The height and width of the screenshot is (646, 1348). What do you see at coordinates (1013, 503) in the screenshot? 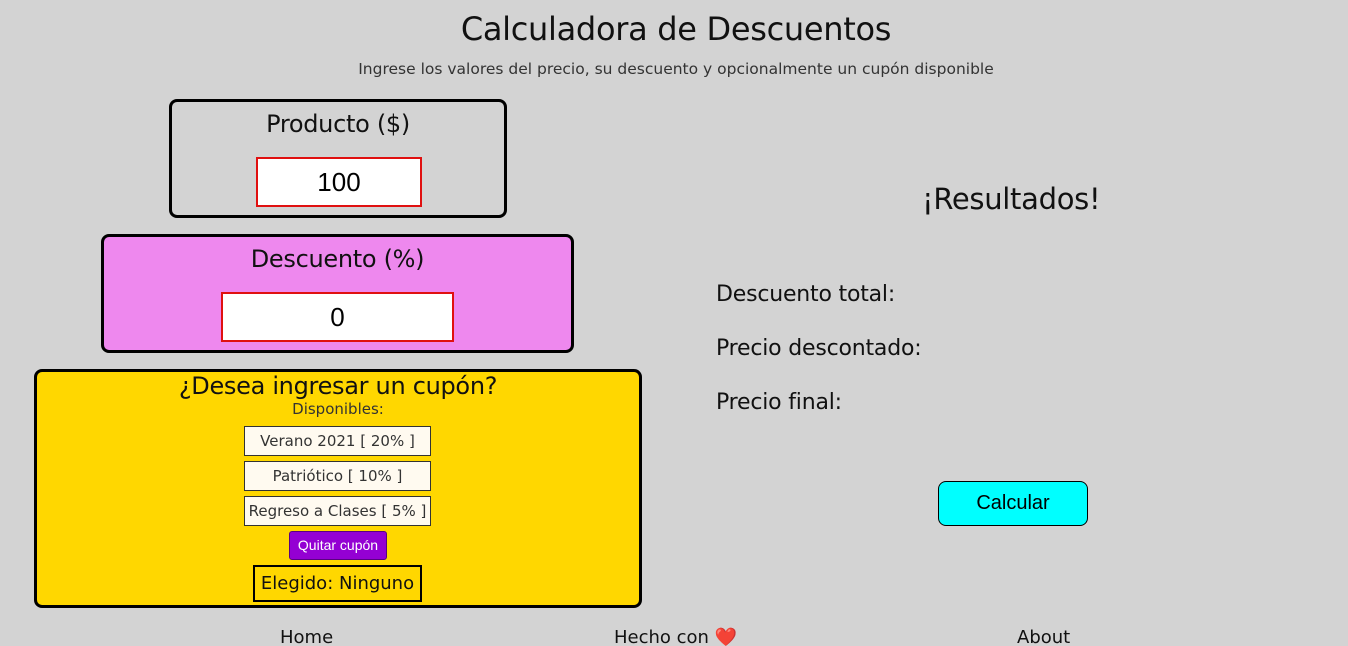
I see `calcular-button: Calcular` at bounding box center [1013, 503].